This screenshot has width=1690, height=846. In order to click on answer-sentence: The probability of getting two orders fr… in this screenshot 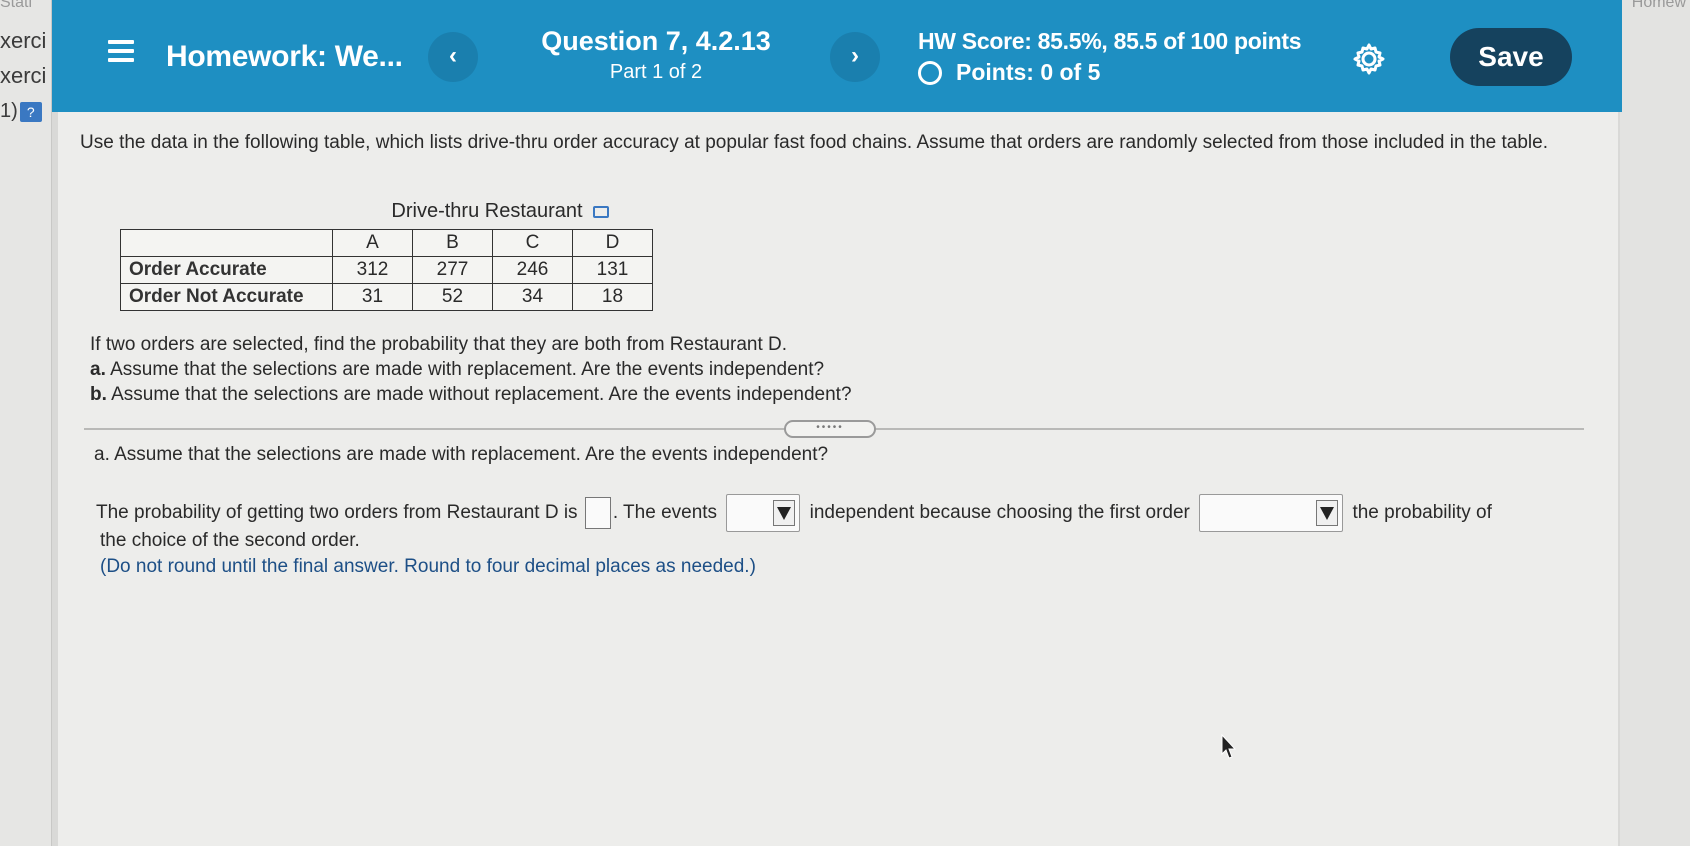, I will do `click(846, 513)`.